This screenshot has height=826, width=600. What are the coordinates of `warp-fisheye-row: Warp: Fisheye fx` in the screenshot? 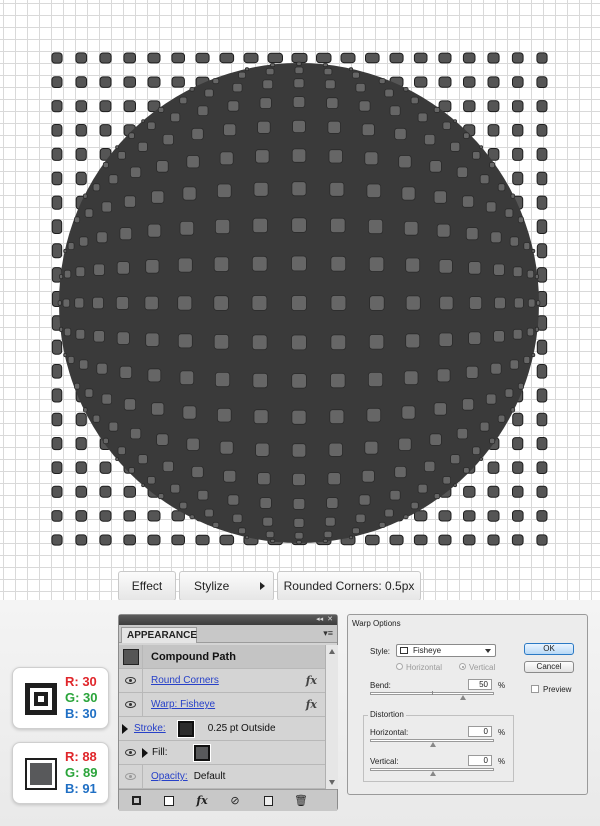 It's located at (222, 704).